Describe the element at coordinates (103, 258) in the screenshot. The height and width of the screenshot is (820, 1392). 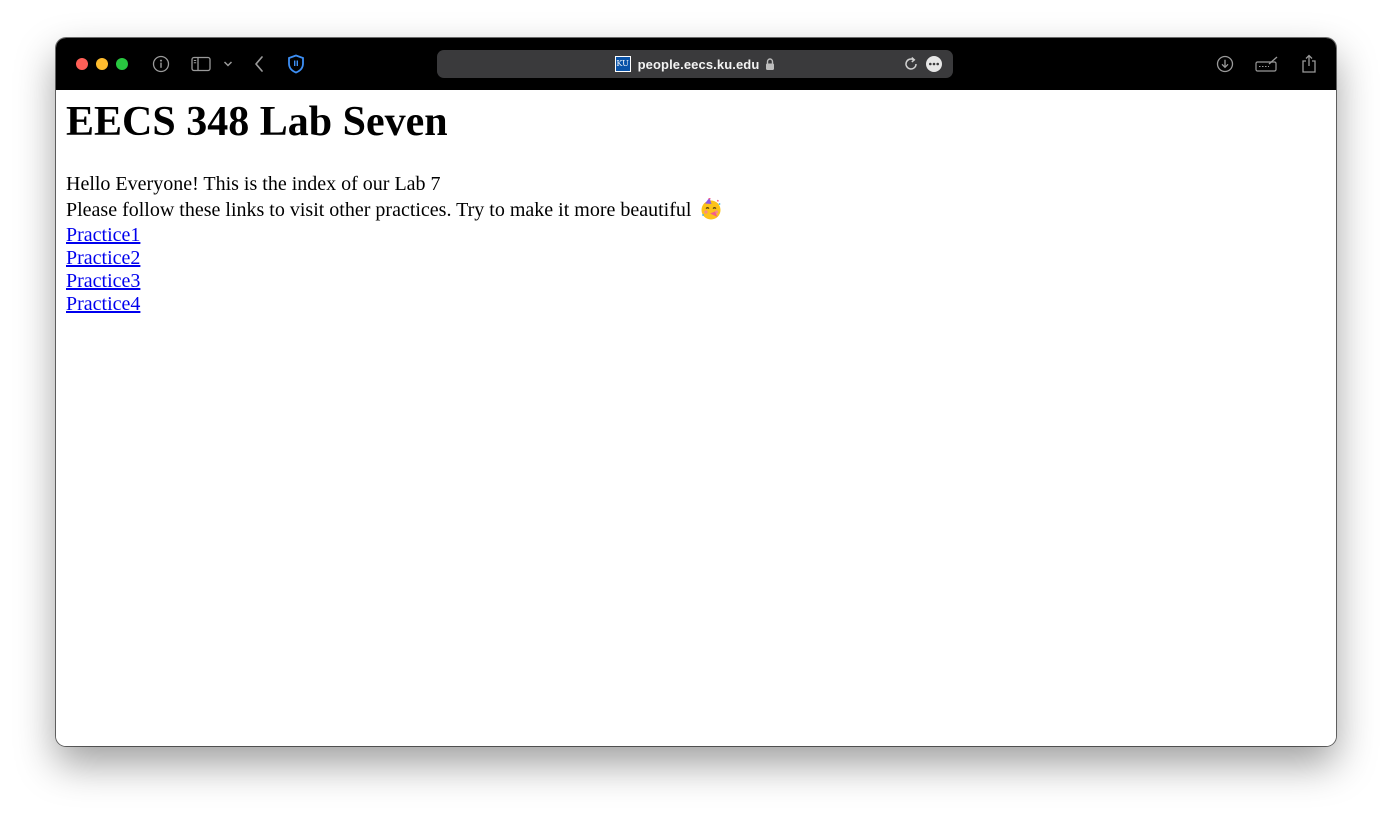
I see `link-practice2: Practice2` at that location.